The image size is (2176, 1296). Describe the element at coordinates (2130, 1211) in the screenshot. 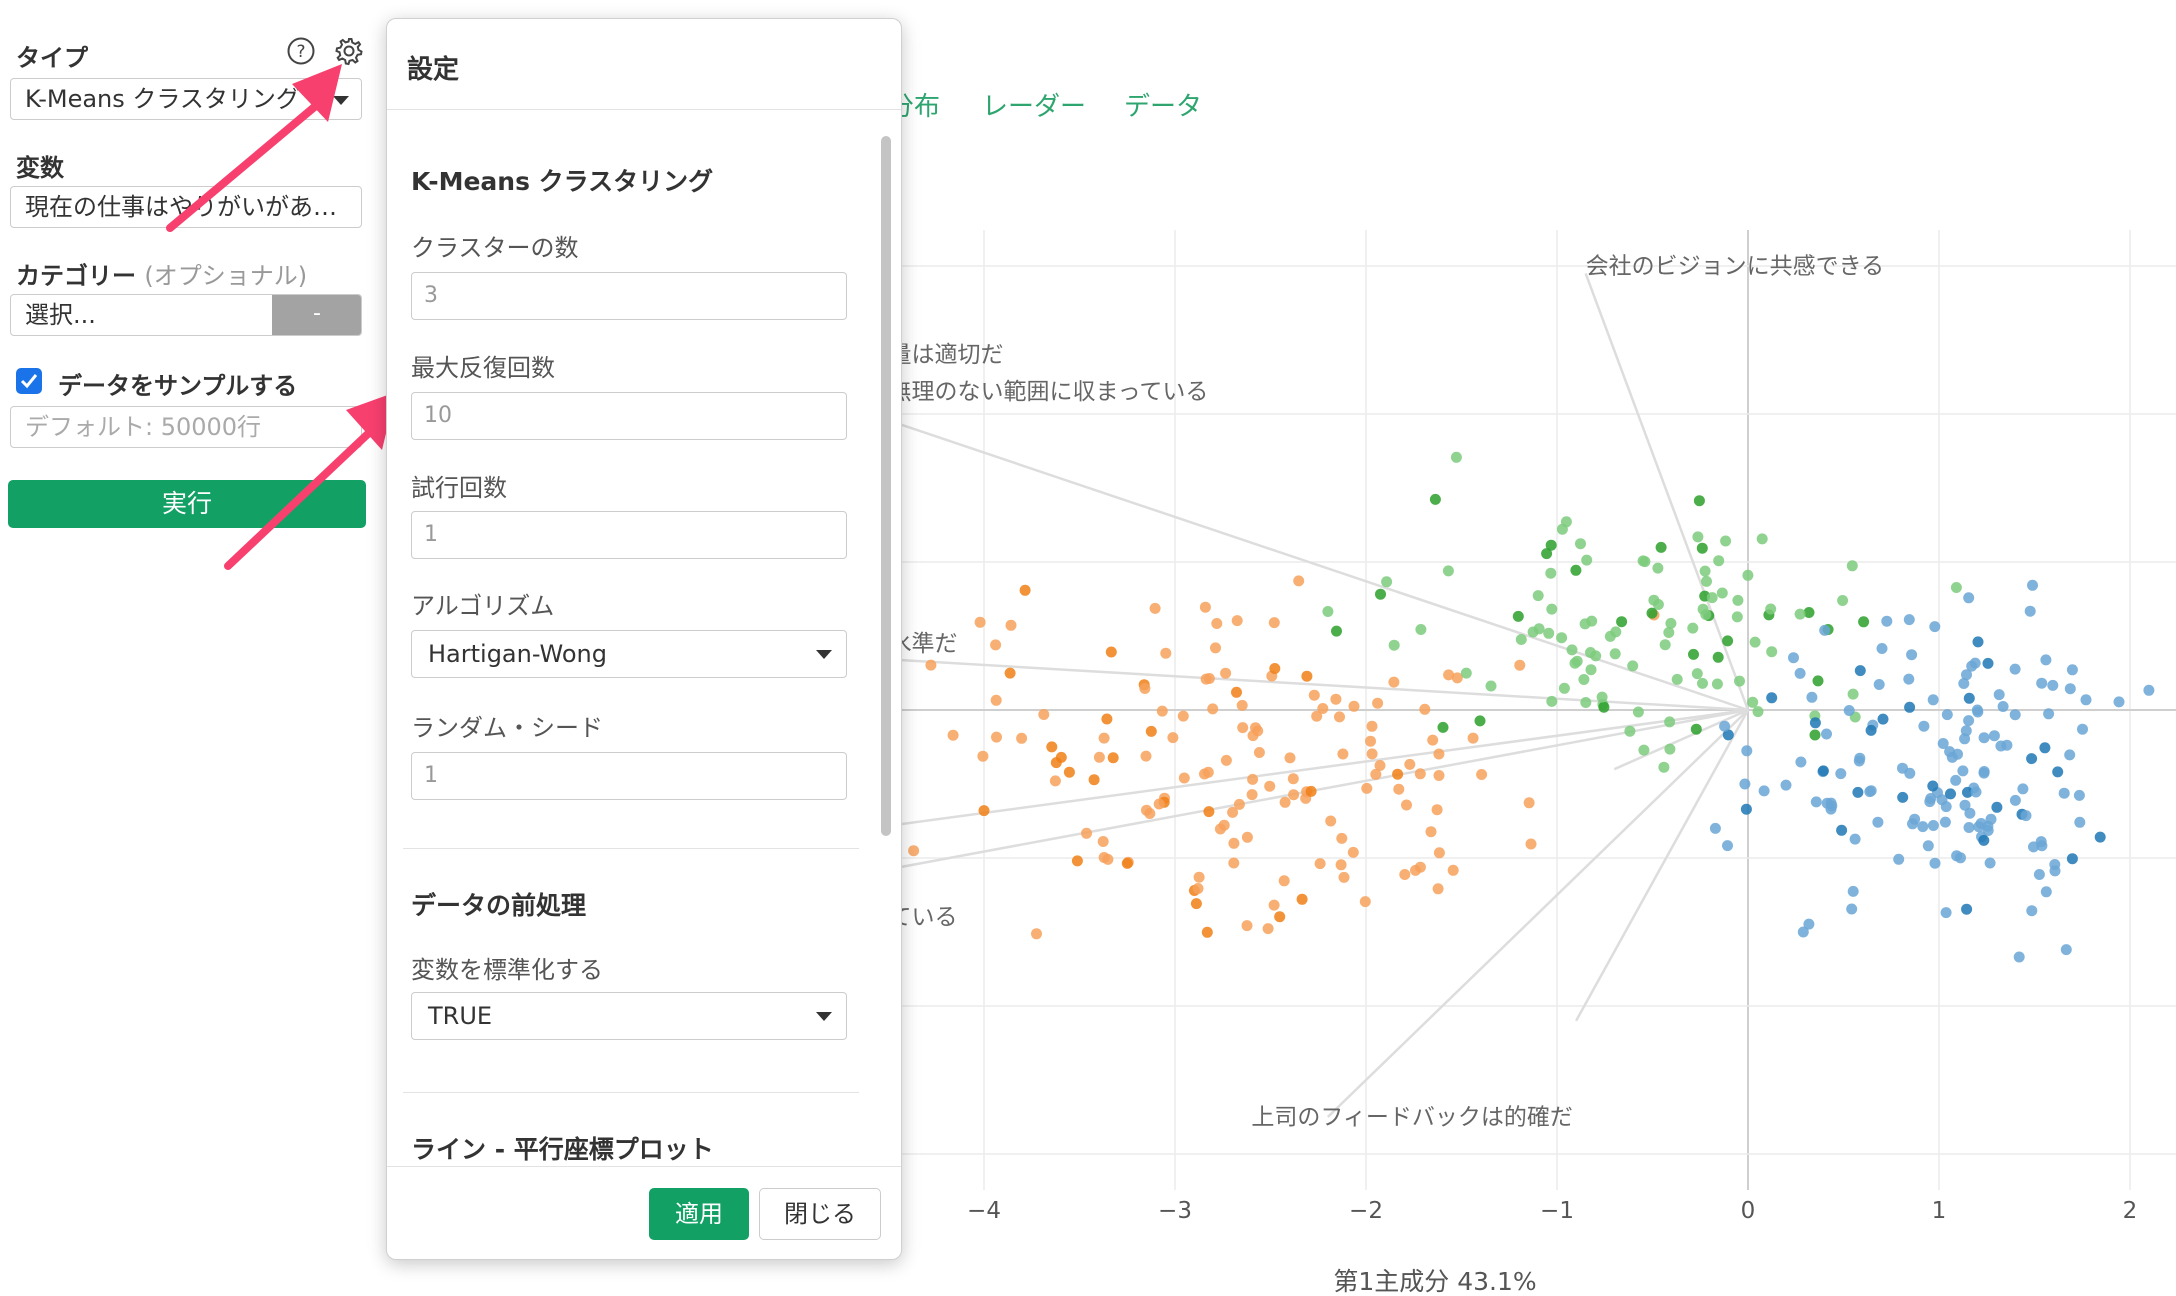

I see `x-tick-label: 2` at that location.